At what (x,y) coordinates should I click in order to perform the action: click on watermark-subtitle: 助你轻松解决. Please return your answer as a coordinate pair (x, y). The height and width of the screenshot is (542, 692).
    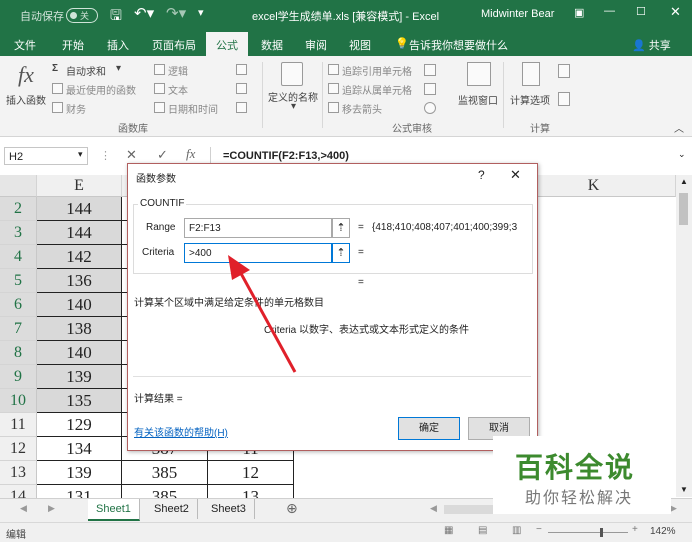
    Looking at the image, I should click on (579, 498).